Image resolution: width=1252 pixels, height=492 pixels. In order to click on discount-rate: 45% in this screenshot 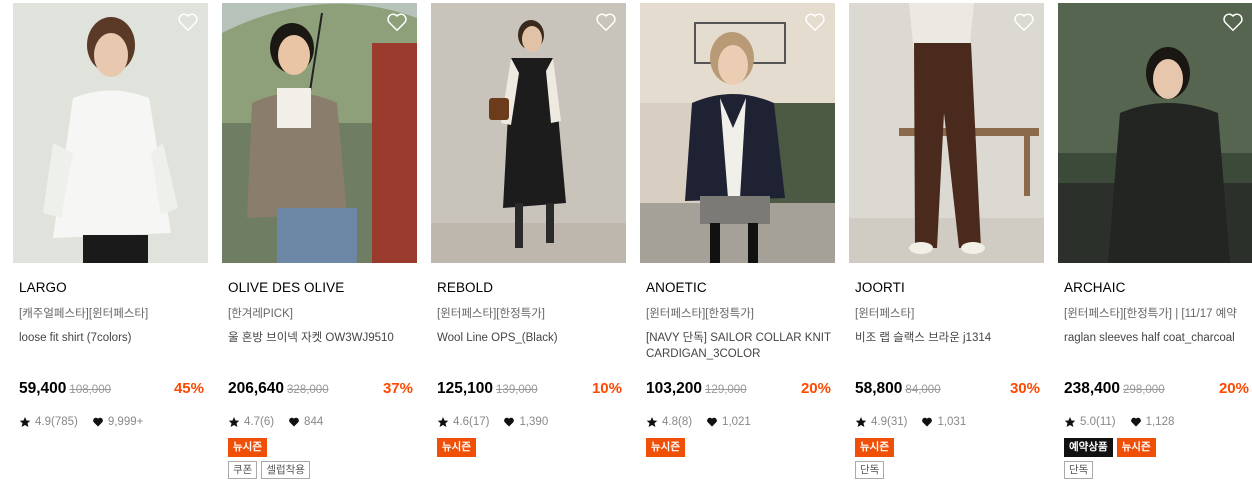, I will do `click(188, 388)`.